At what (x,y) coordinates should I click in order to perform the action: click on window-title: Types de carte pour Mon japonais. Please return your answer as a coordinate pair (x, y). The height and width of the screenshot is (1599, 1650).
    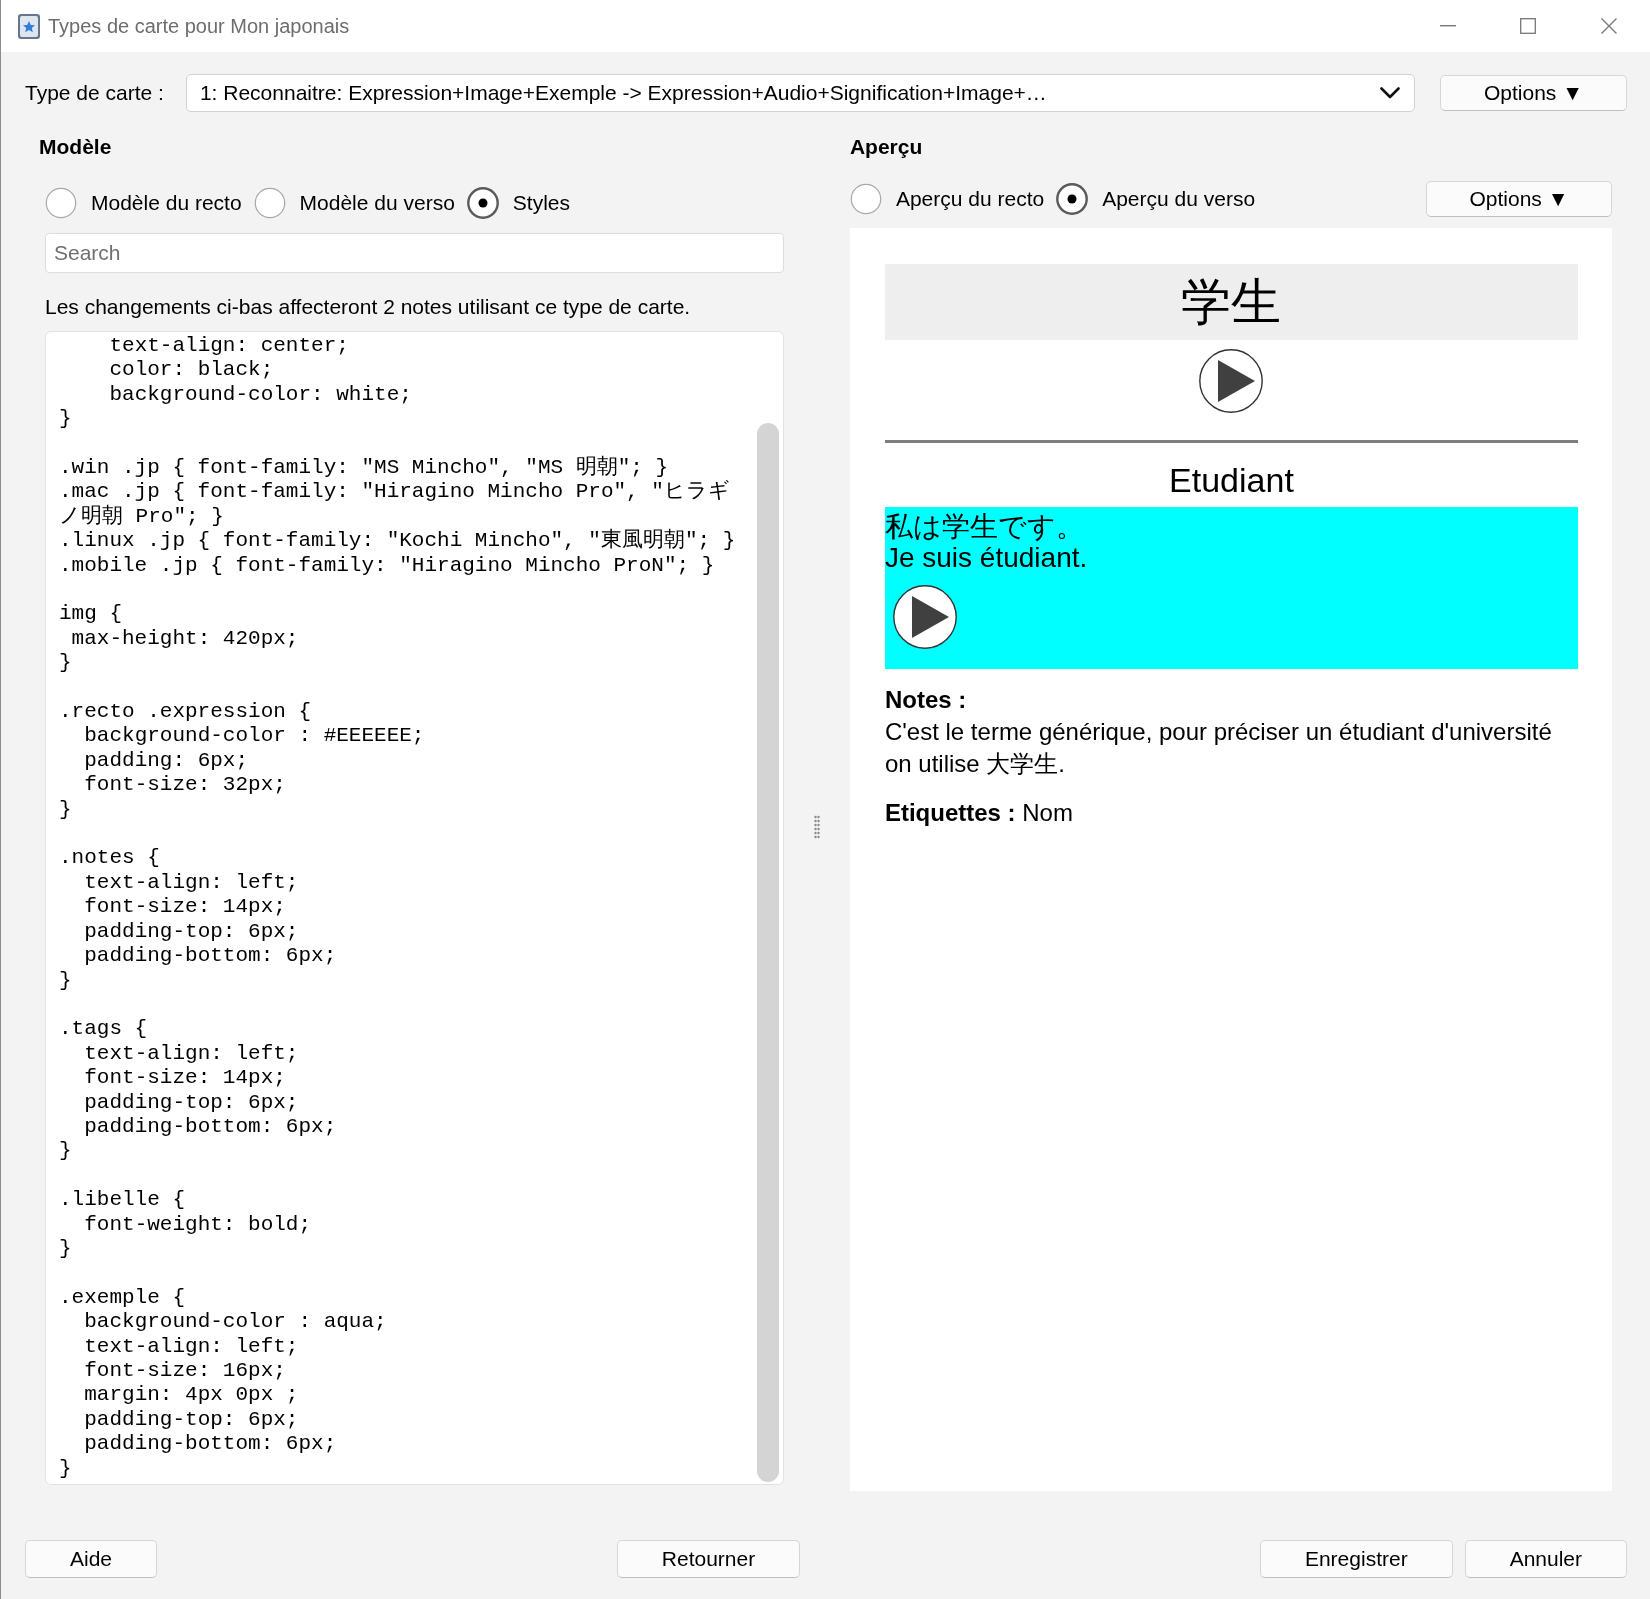
    Looking at the image, I should click on (199, 26).